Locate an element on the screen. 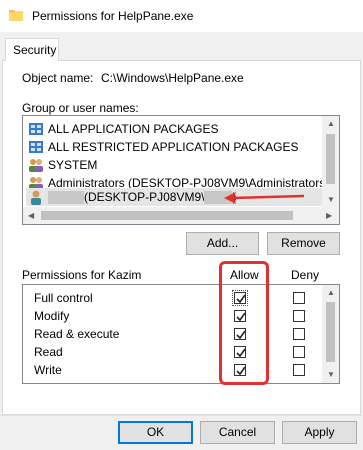 The width and height of the screenshot is (363, 450). footer-divider is located at coordinates (181, 415).